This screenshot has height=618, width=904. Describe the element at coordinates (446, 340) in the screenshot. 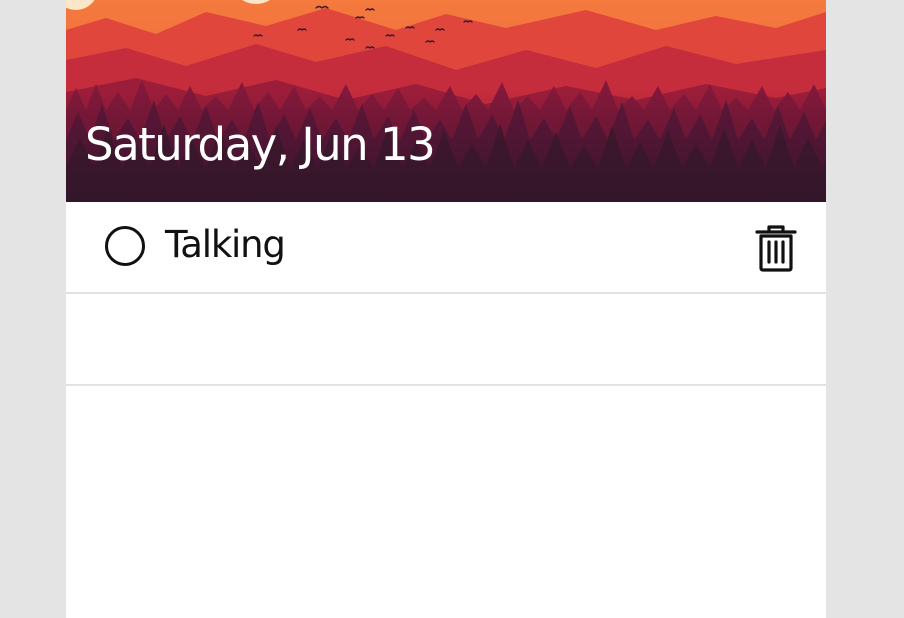

I see `empty-todo-row` at that location.